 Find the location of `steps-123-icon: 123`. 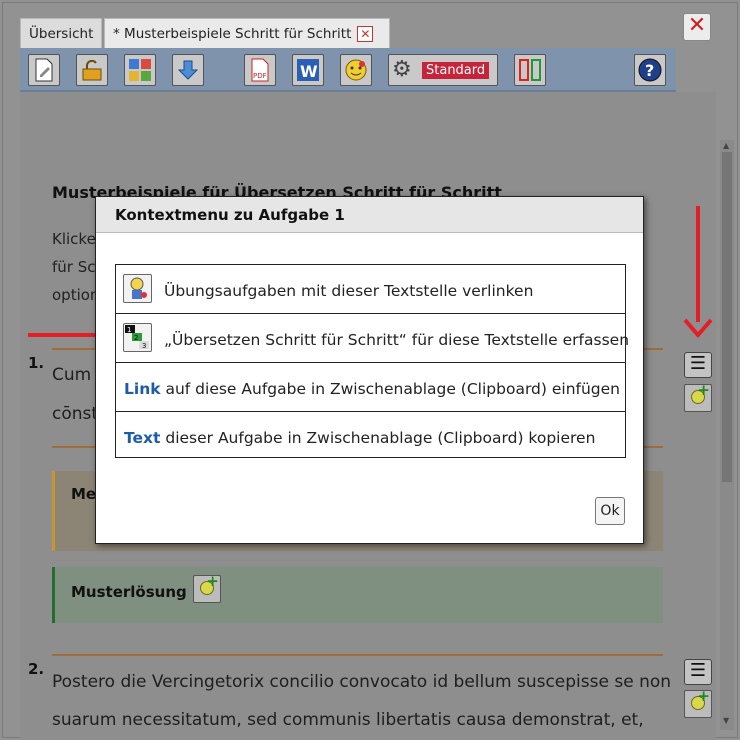

steps-123-icon: 123 is located at coordinates (137, 337).